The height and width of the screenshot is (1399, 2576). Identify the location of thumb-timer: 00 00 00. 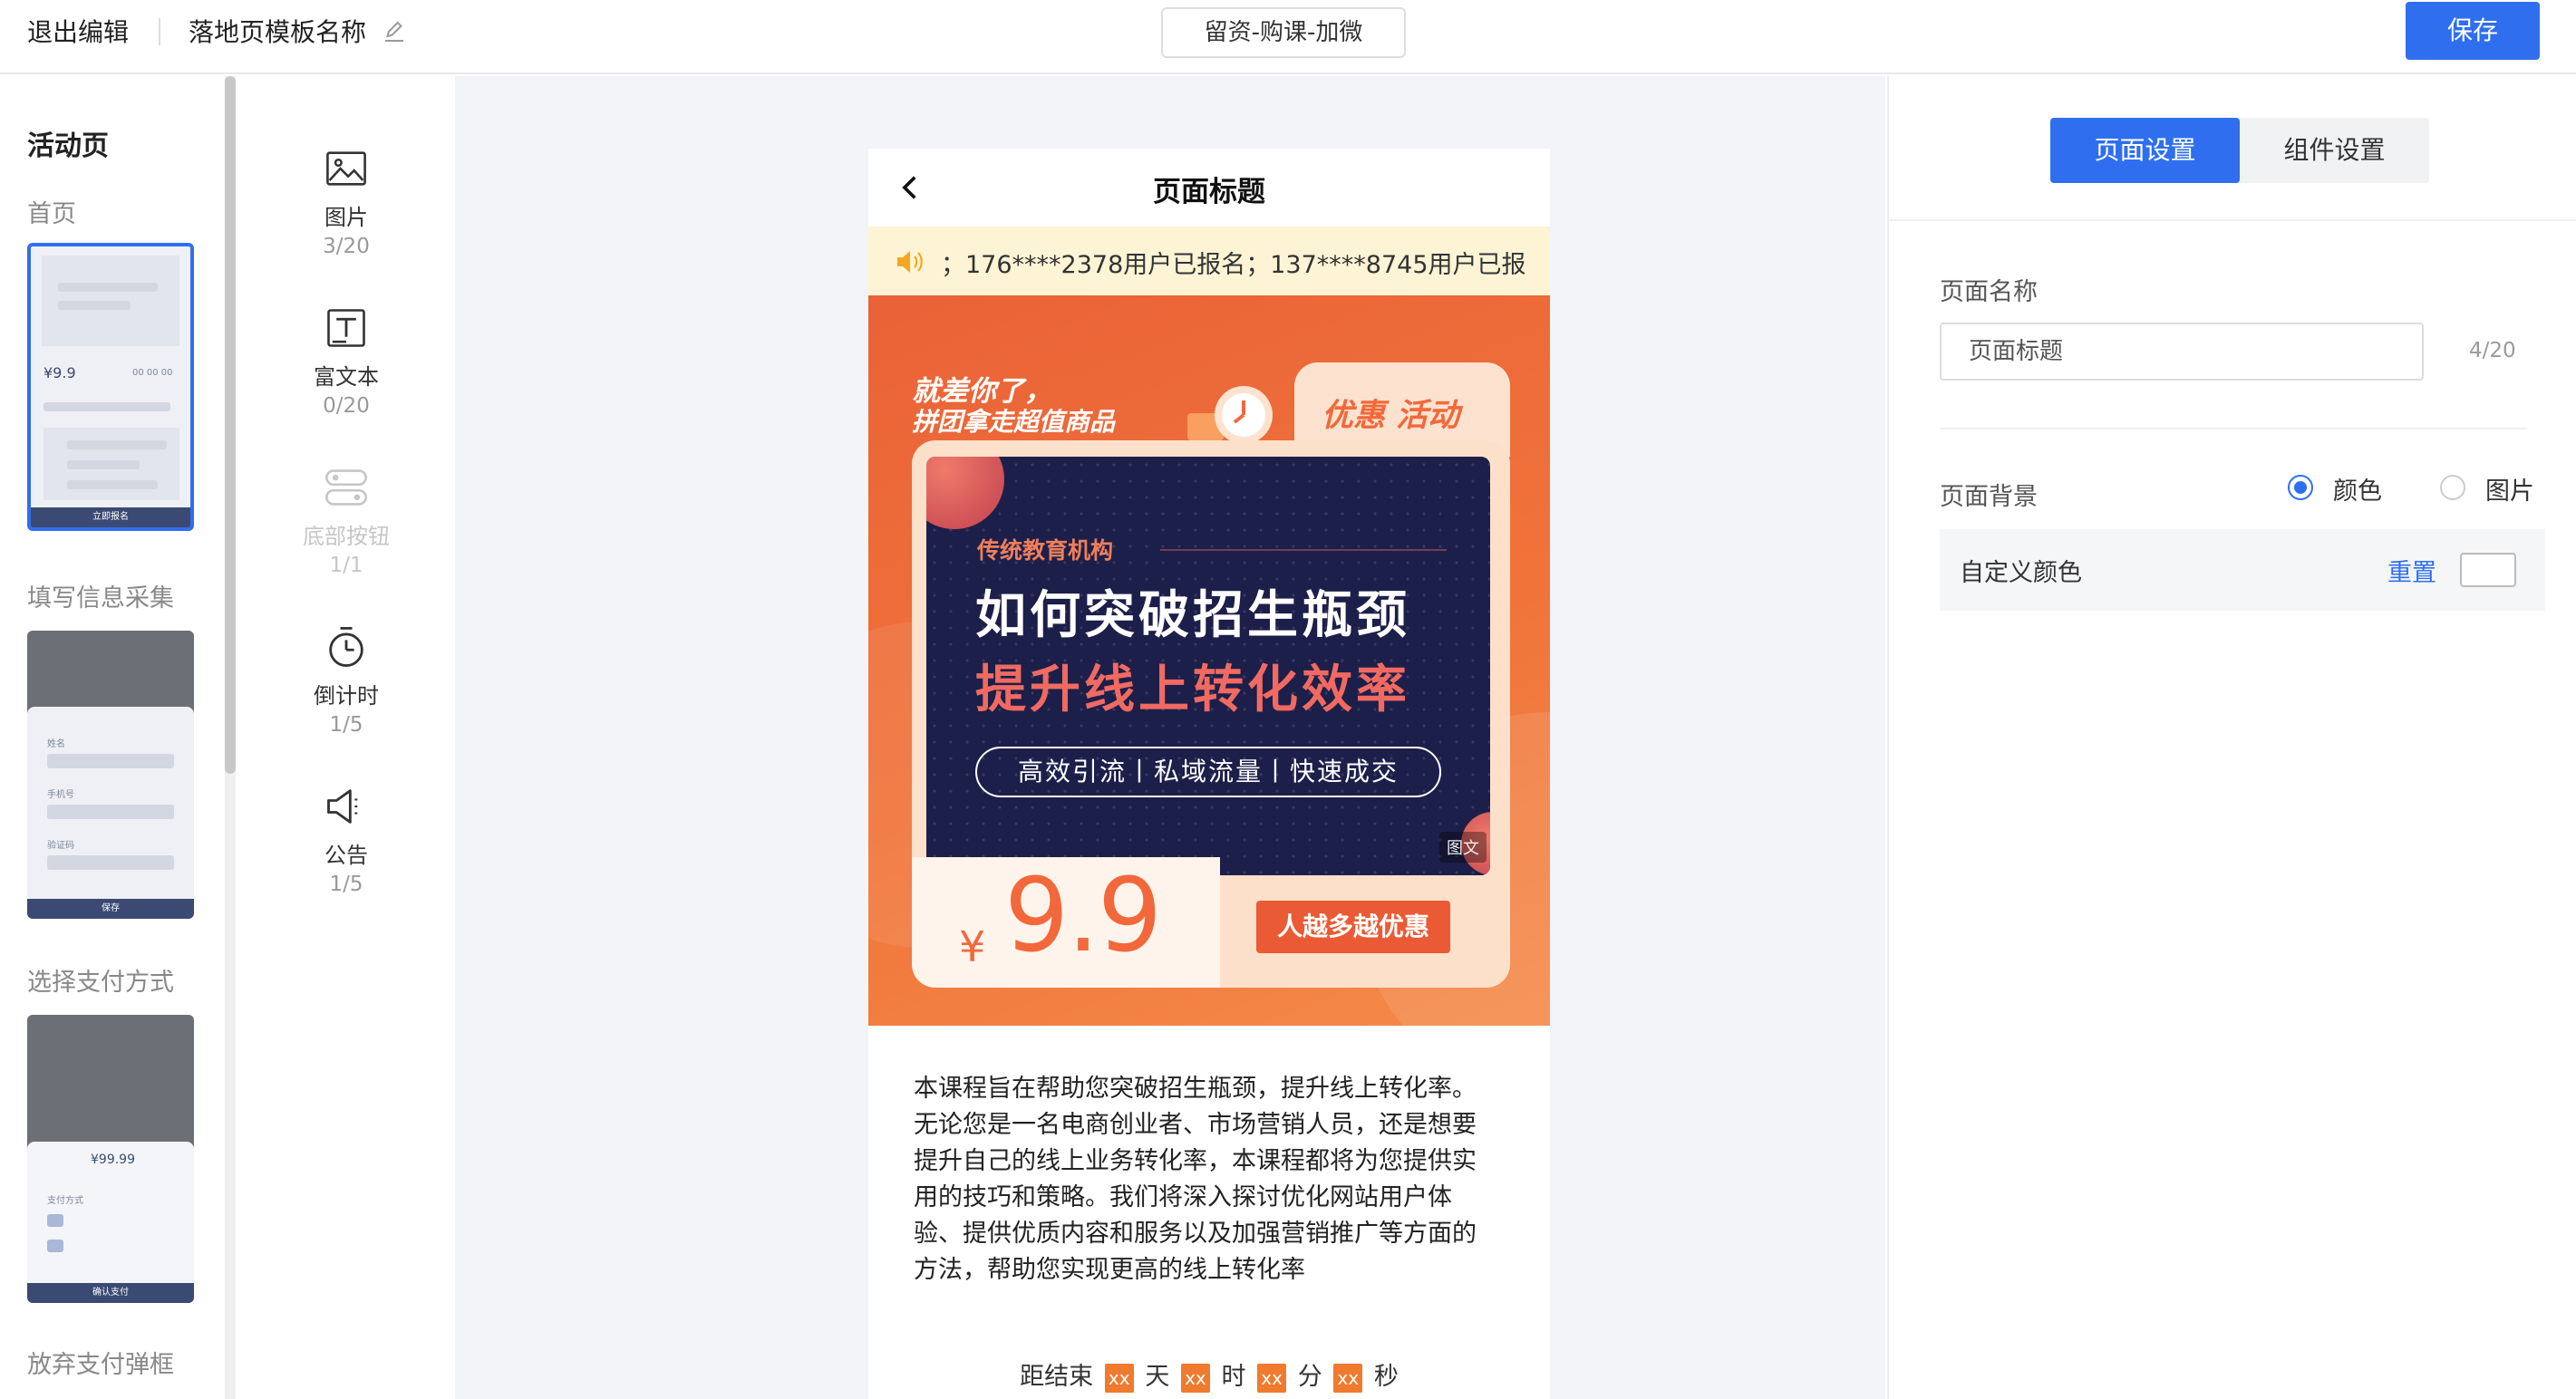
(152, 373).